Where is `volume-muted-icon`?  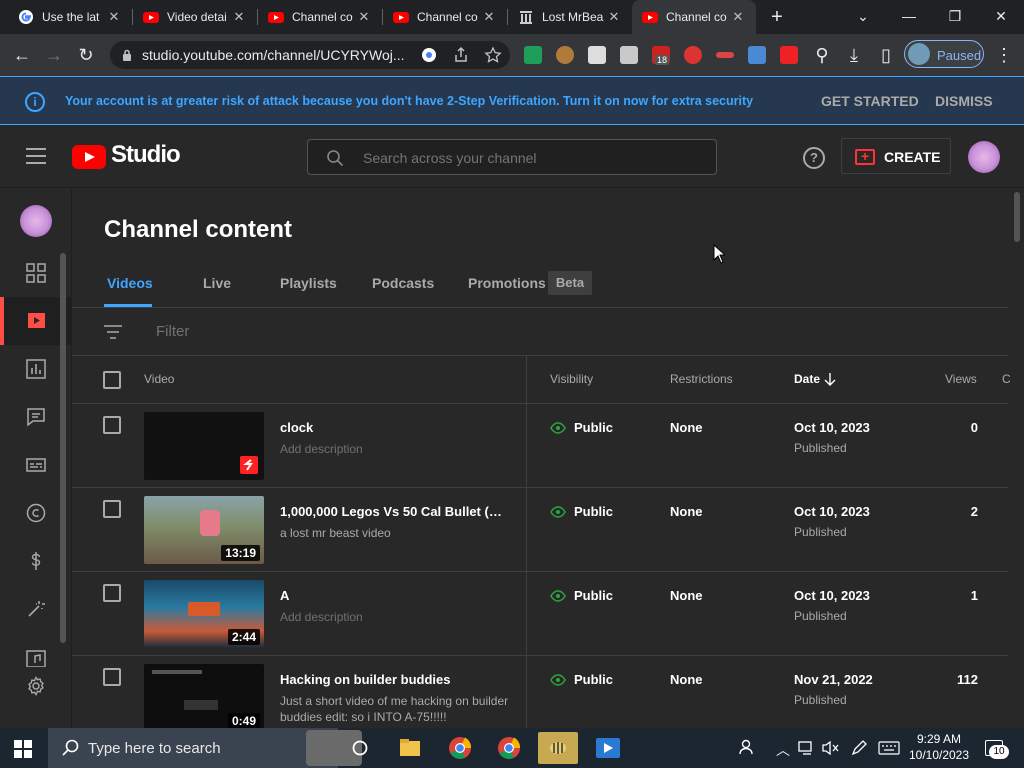
volume-muted-icon is located at coordinates (831, 748).